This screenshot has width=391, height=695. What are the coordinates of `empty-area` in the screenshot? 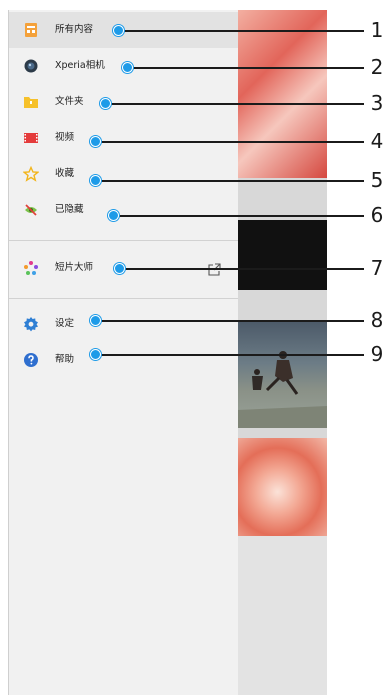 It's located at (282, 615).